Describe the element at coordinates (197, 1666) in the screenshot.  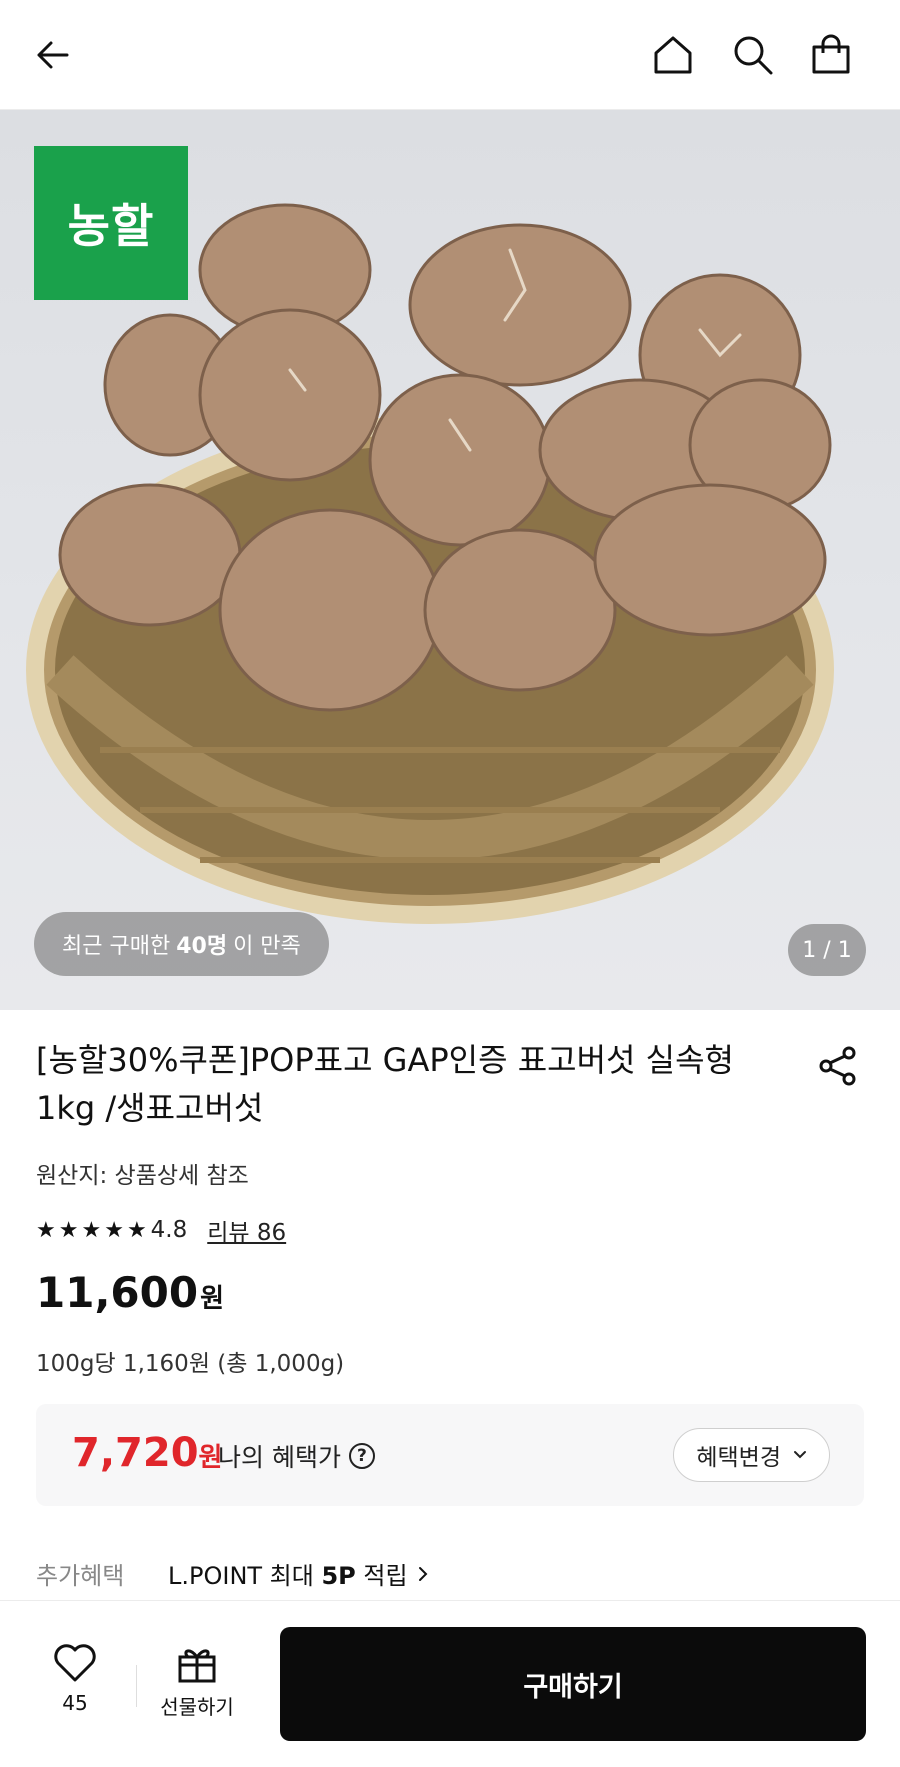
I see `gift-icon` at that location.